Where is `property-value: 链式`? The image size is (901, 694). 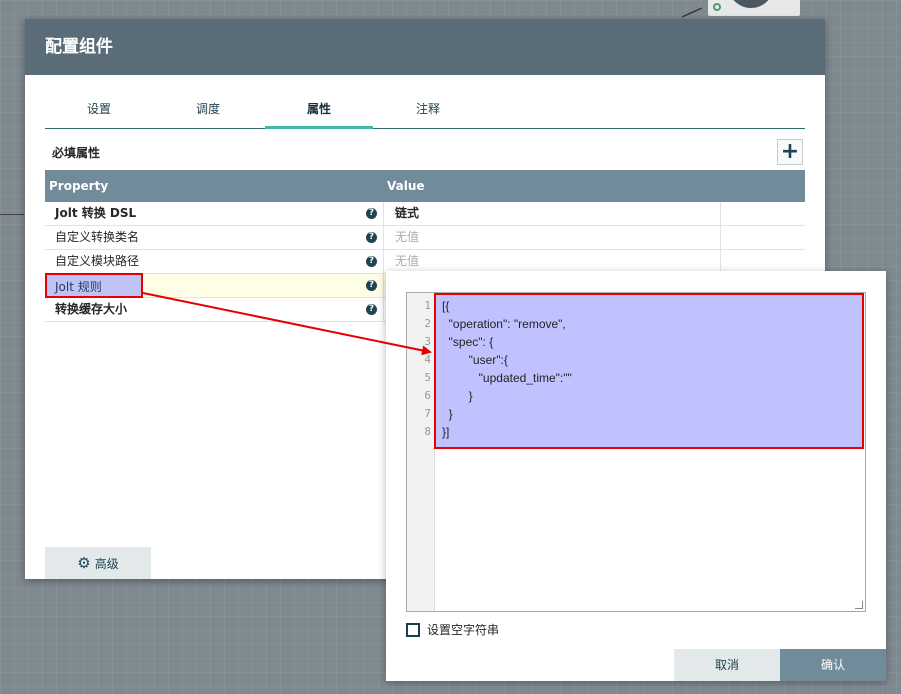 property-value: 链式 is located at coordinates (552, 213).